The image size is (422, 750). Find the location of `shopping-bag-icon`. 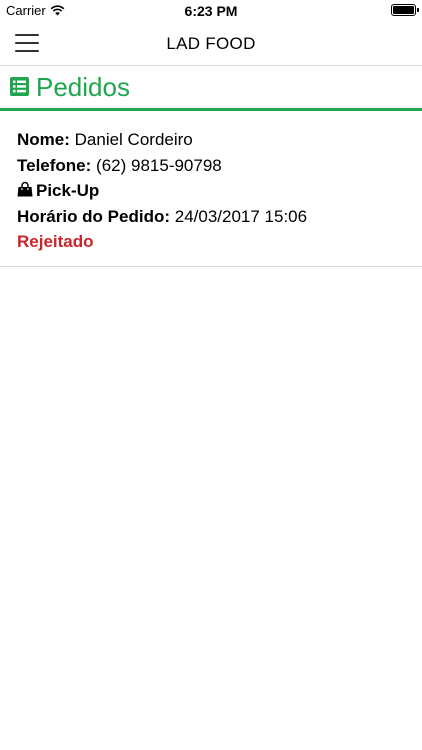

shopping-bag-icon is located at coordinates (25, 189).